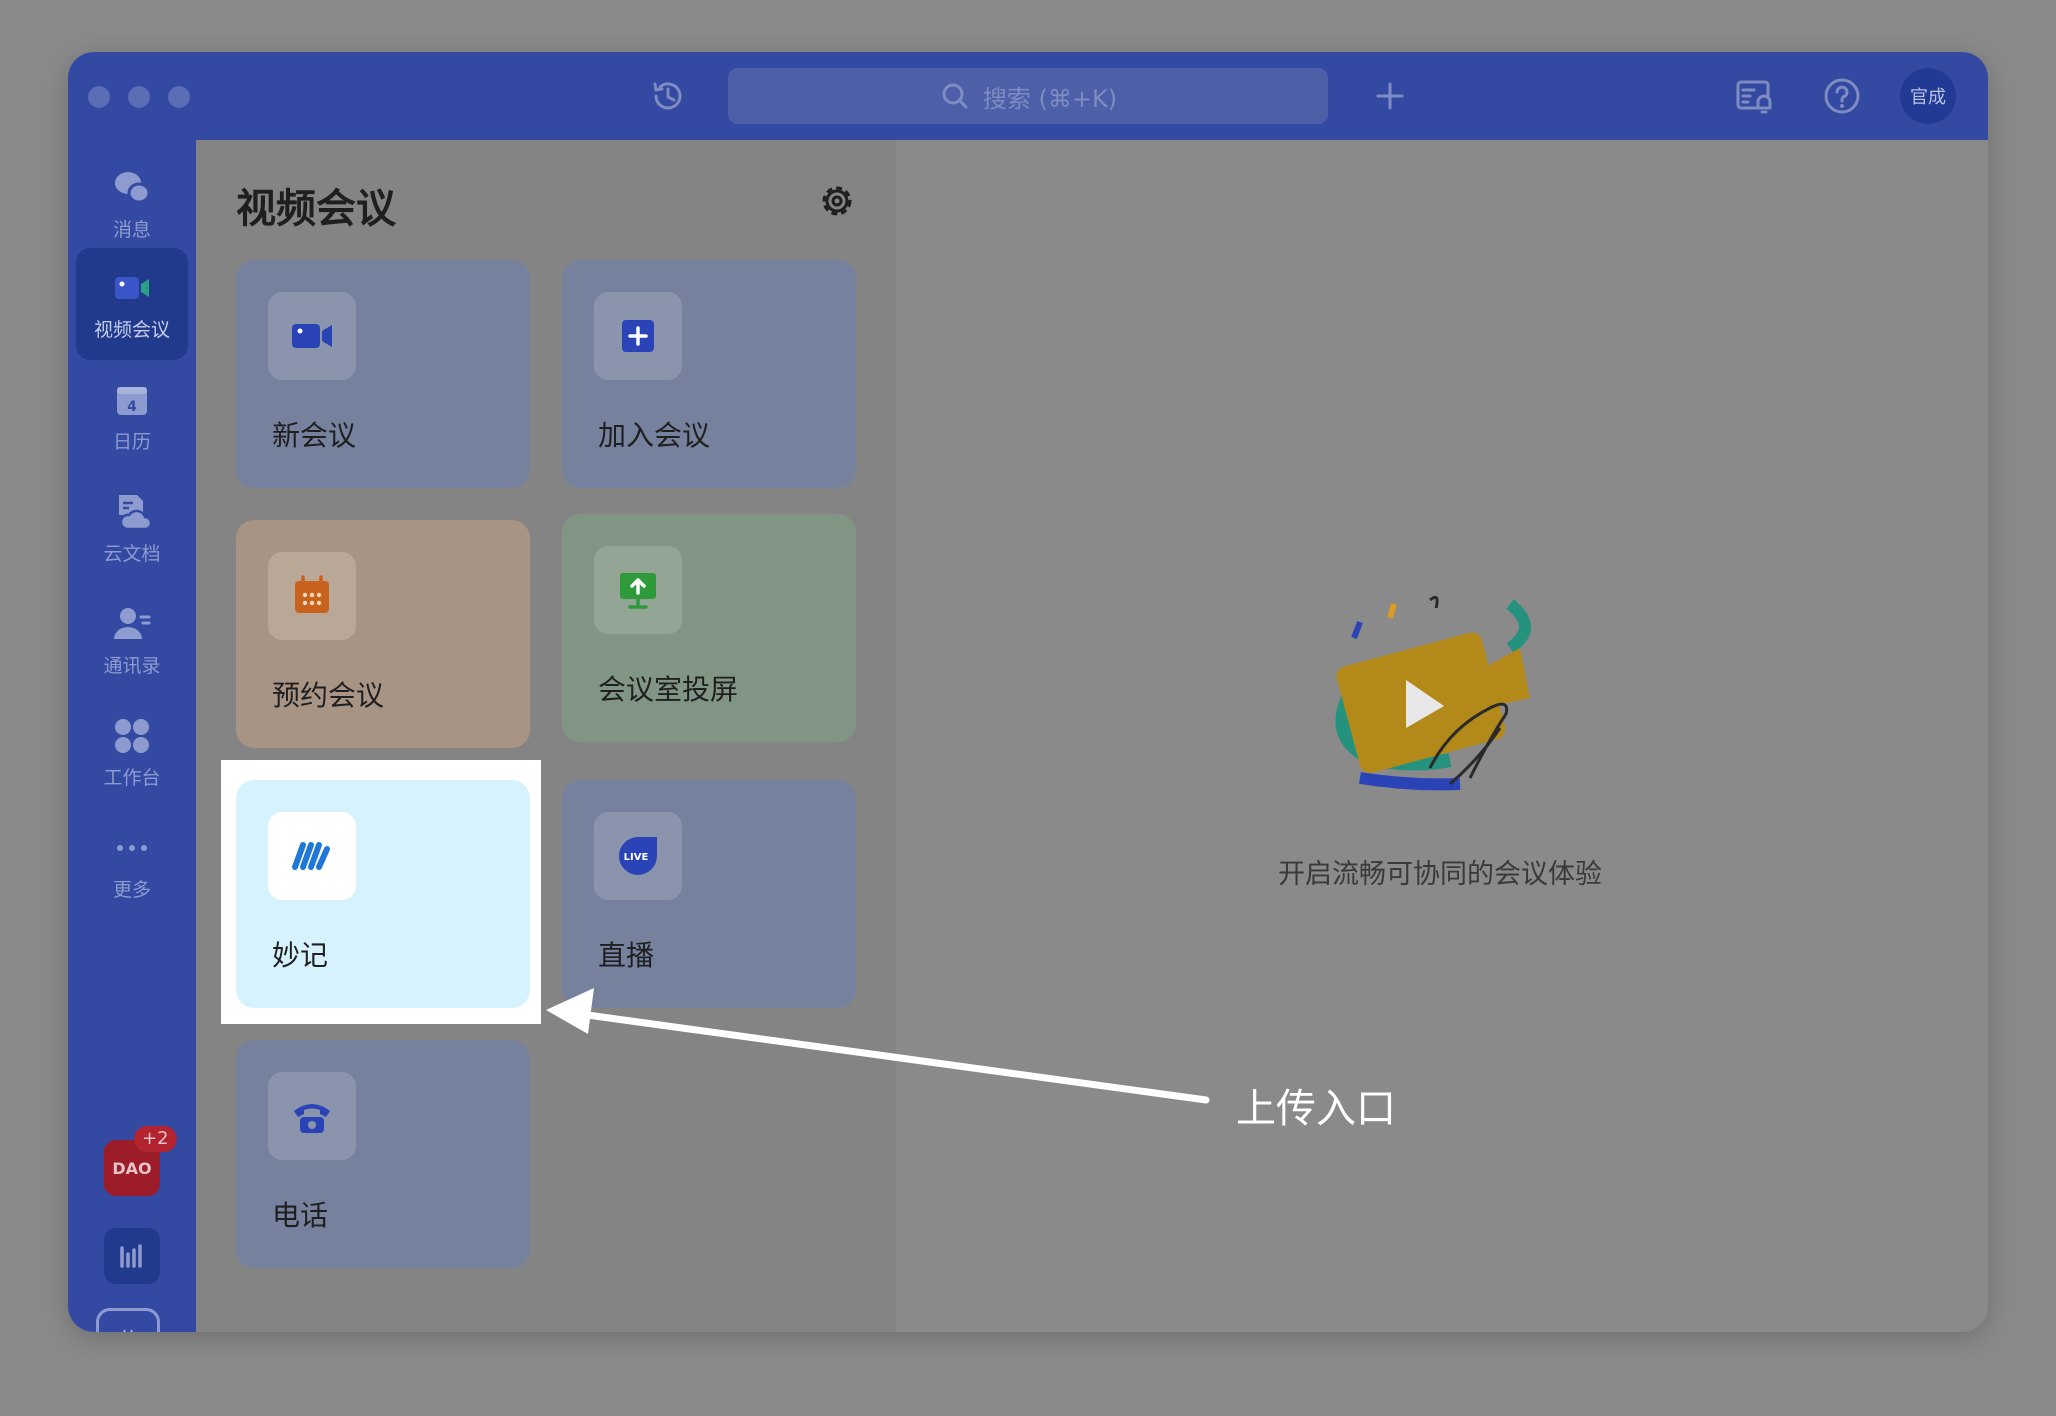 The height and width of the screenshot is (1416, 2056). I want to click on left-nav: 消息 视频会议 4 日历 云文档 通讯录 工作台 更多 DAO +2, so click(132, 736).